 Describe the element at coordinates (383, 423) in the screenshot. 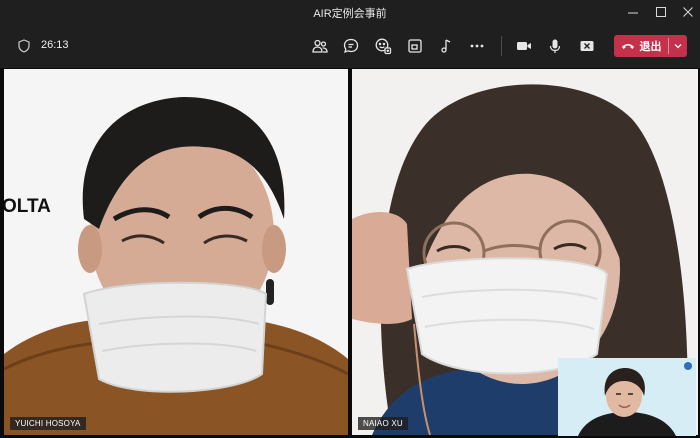

I see `participant-name-tag: NAIAO XU` at that location.